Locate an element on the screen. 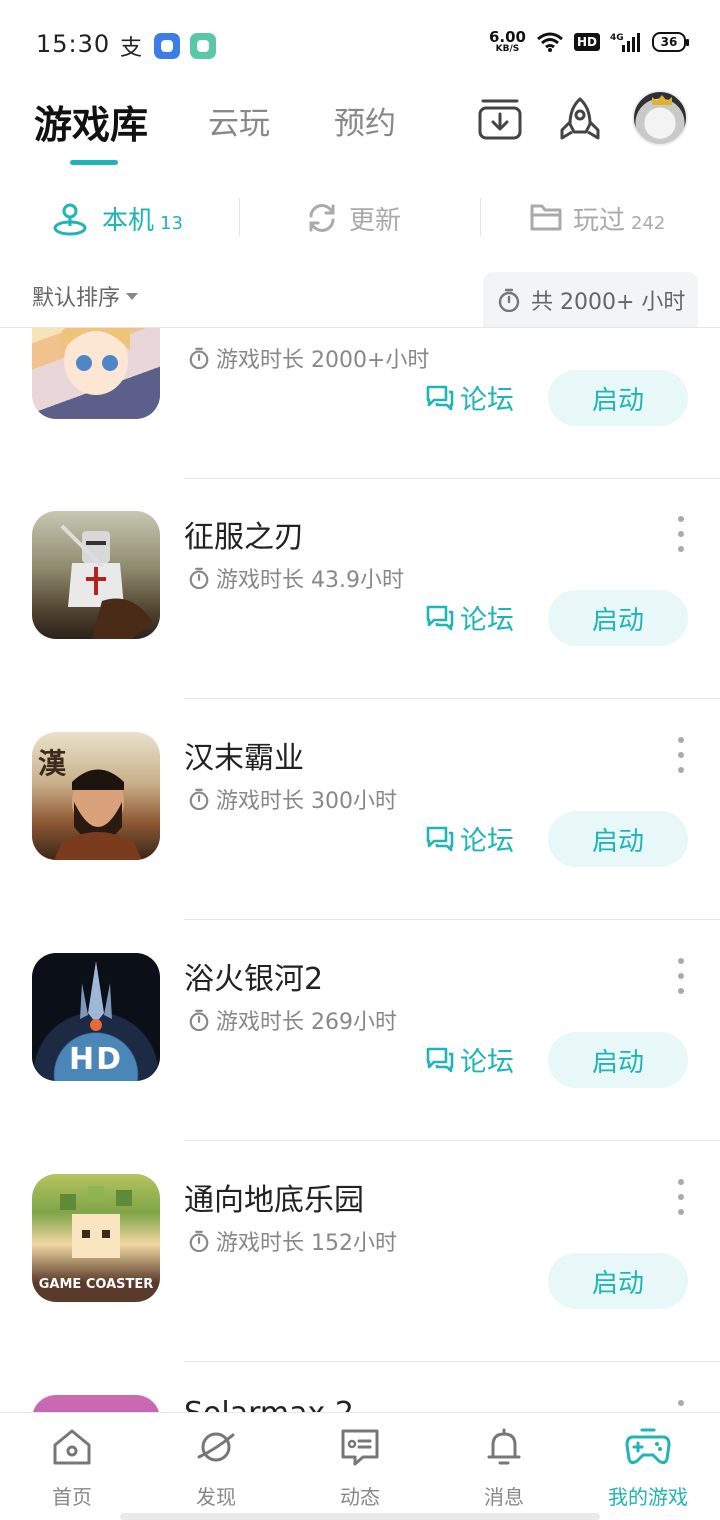 The image size is (720, 1520). planet-icon is located at coordinates (216, 1447).